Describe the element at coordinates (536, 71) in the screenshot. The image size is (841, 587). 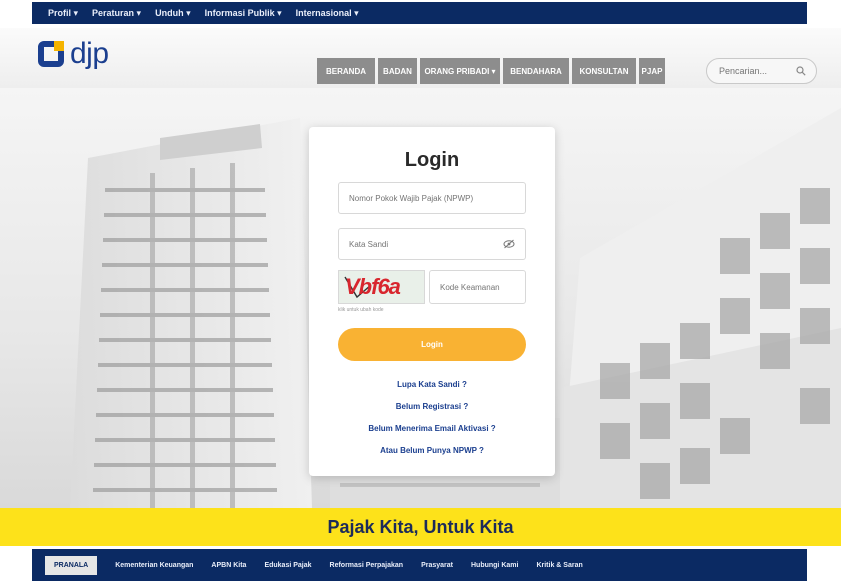
I see `nav-bendahara: BENDAHARA` at that location.